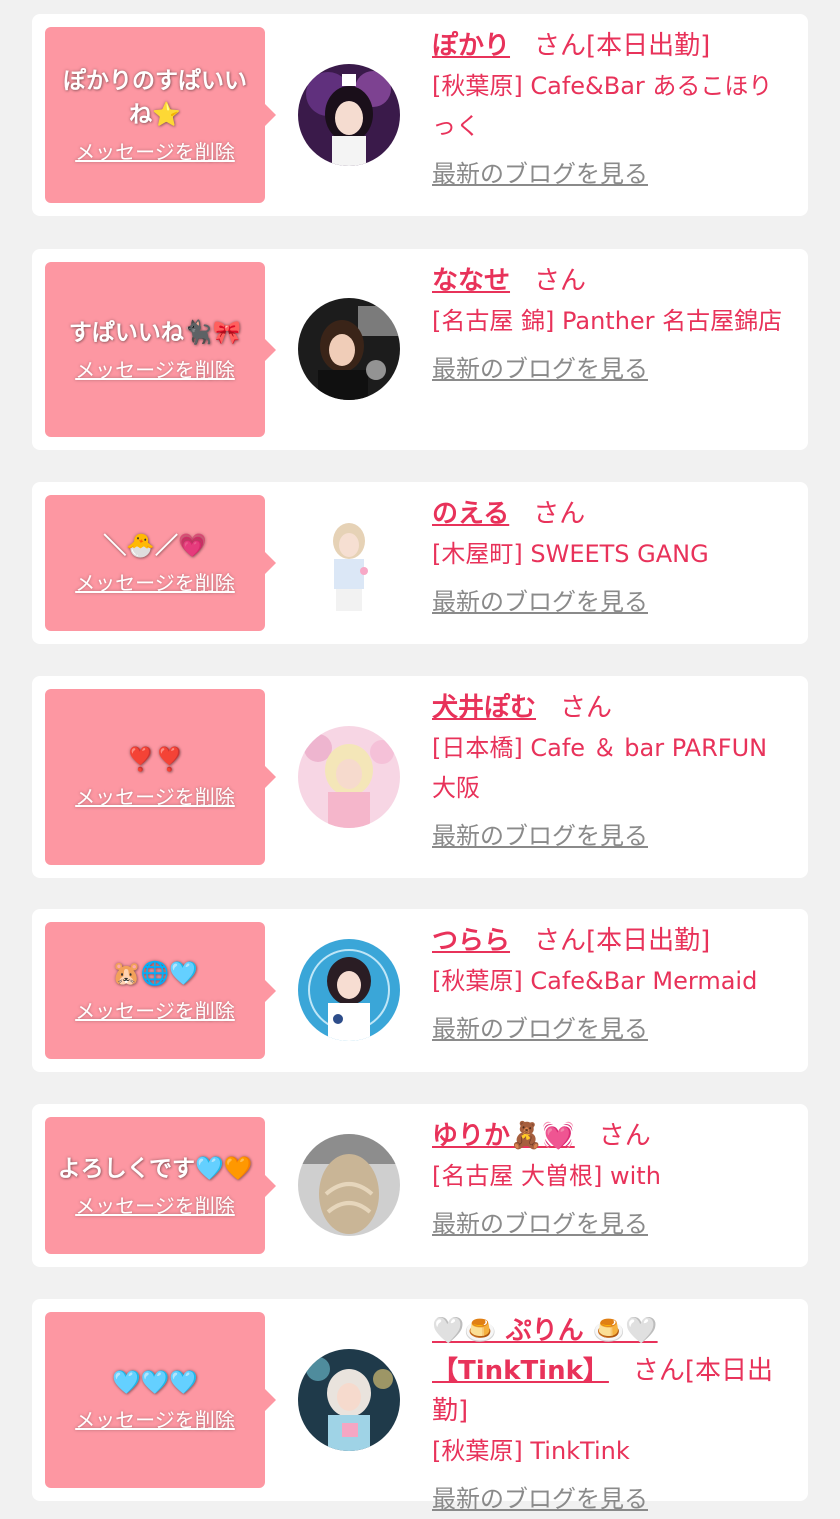 This screenshot has width=840, height=1519. I want to click on shop-label: [名古屋 錦] Panther 名古屋錦店, so click(607, 321).